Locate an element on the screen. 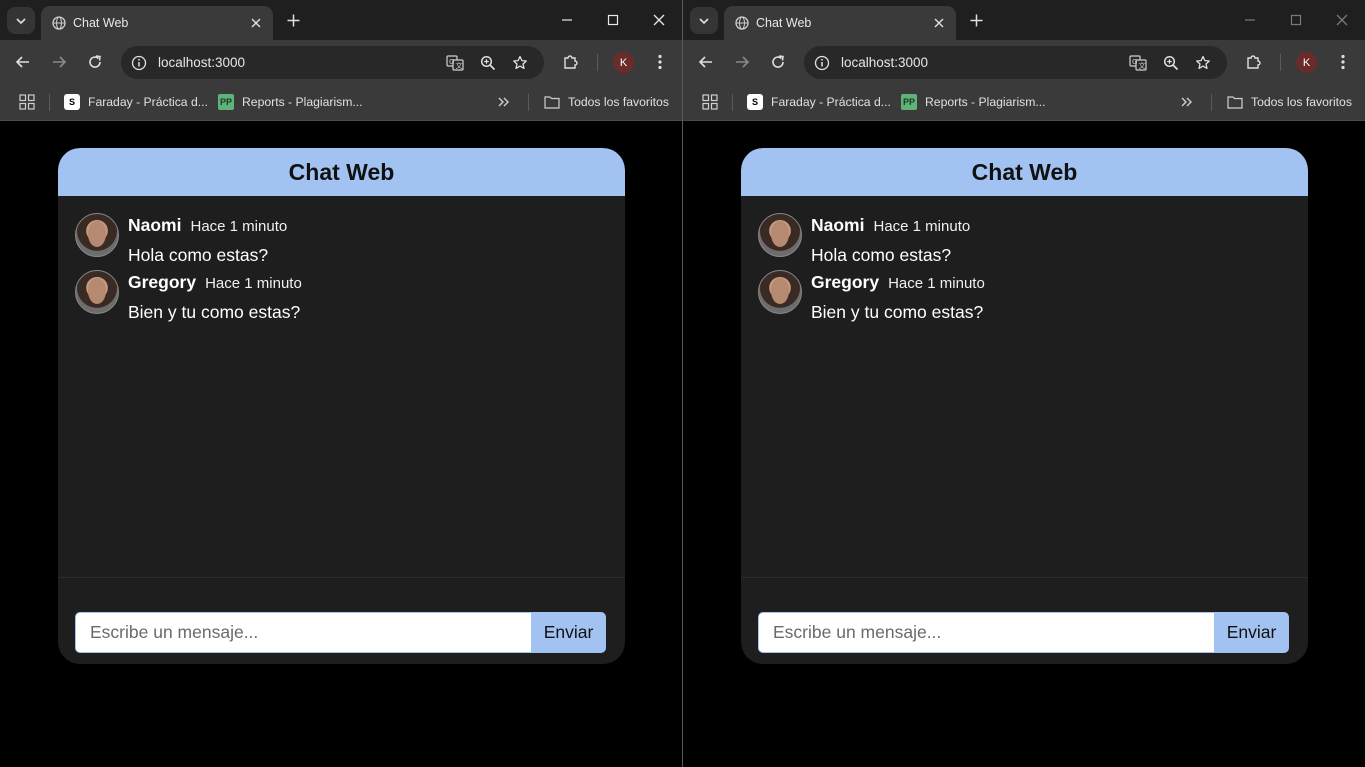 This screenshot has height=767, width=1365. kebab-menu-icon is located at coordinates (1343, 62).